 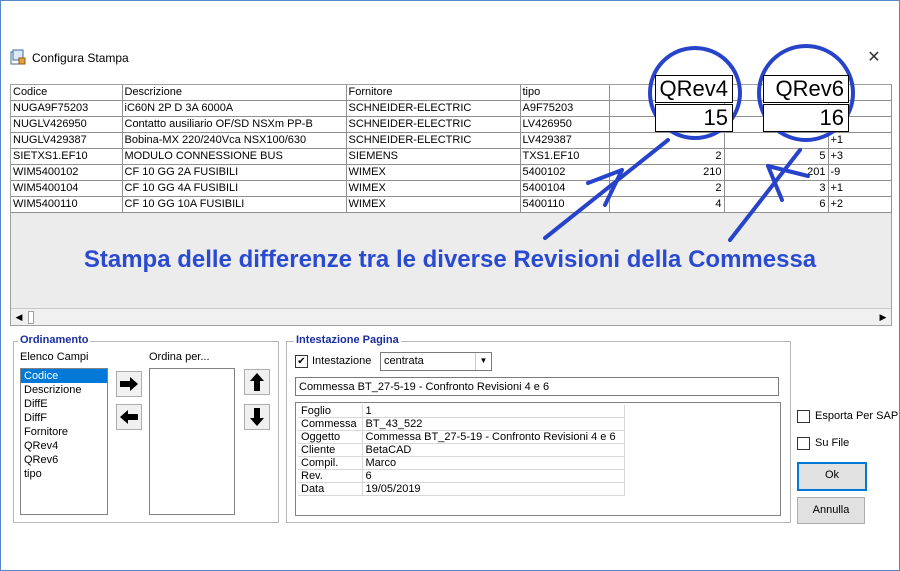 What do you see at coordinates (342, 361) in the screenshot?
I see `intestazione-checkbox-label: Intestazione` at bounding box center [342, 361].